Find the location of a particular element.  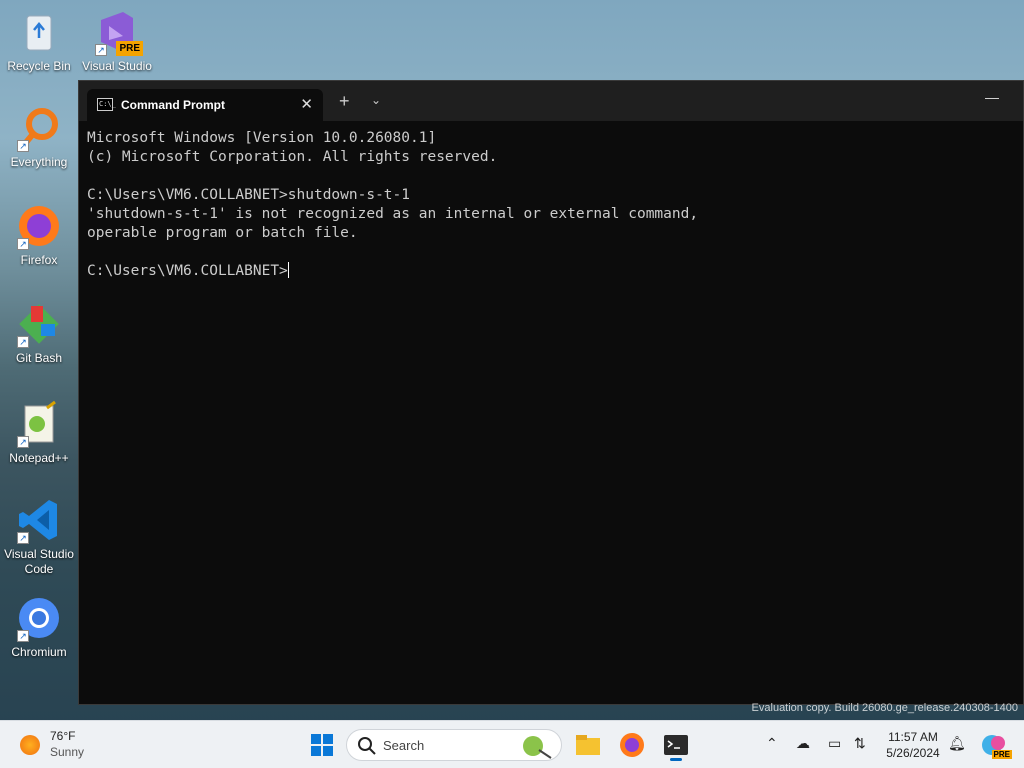

recycle-bin-icon is located at coordinates (39, 32).